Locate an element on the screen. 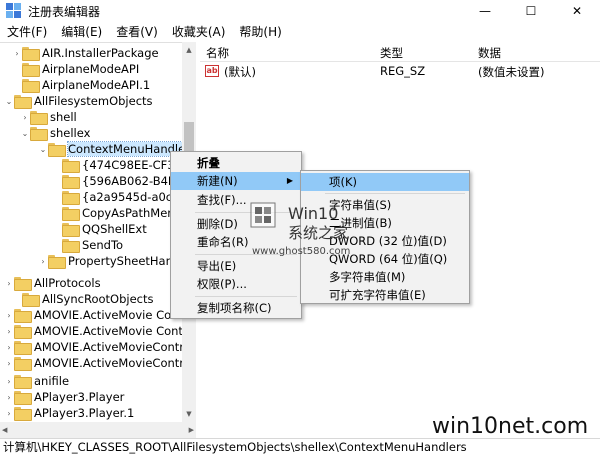 This screenshot has height=456, width=600. tree-item-label: {a2a9545d-a0c2- is located at coordinates (133, 197).